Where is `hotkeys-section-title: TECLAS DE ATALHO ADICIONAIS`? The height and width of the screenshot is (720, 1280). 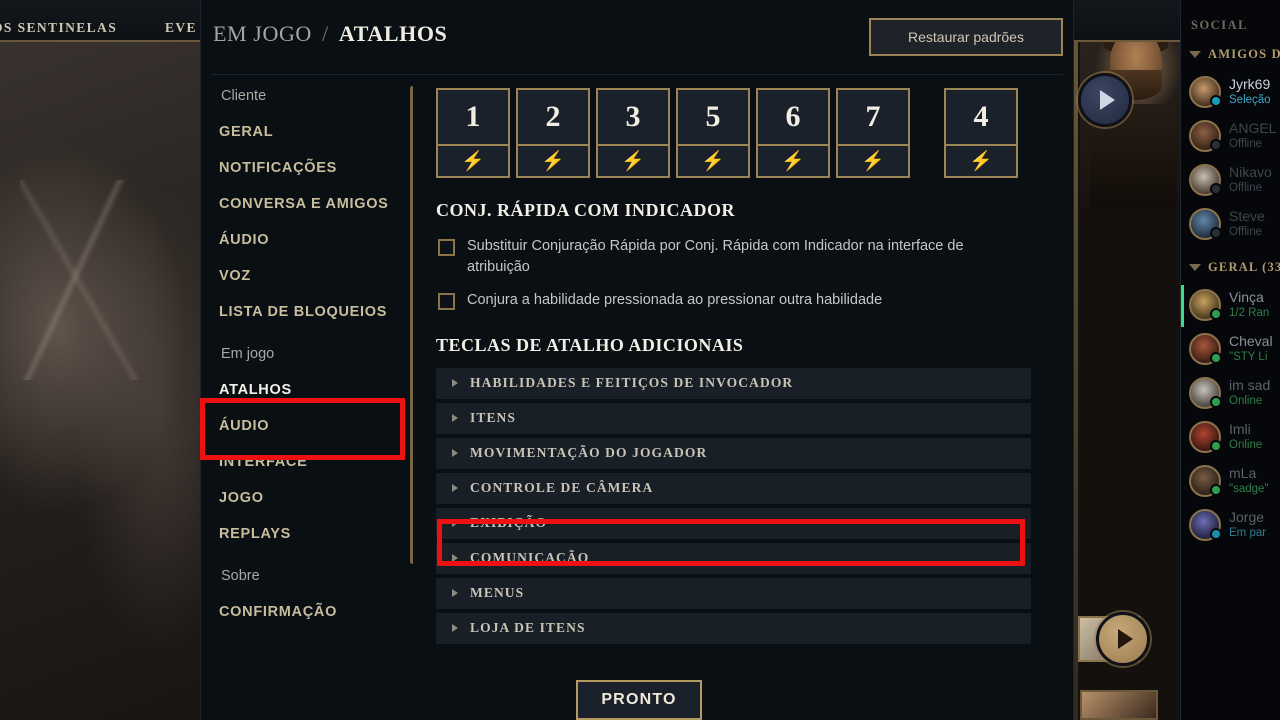
hotkeys-section-title: TECLAS DE ATALHO ADICIONAIS is located at coordinates (590, 344).